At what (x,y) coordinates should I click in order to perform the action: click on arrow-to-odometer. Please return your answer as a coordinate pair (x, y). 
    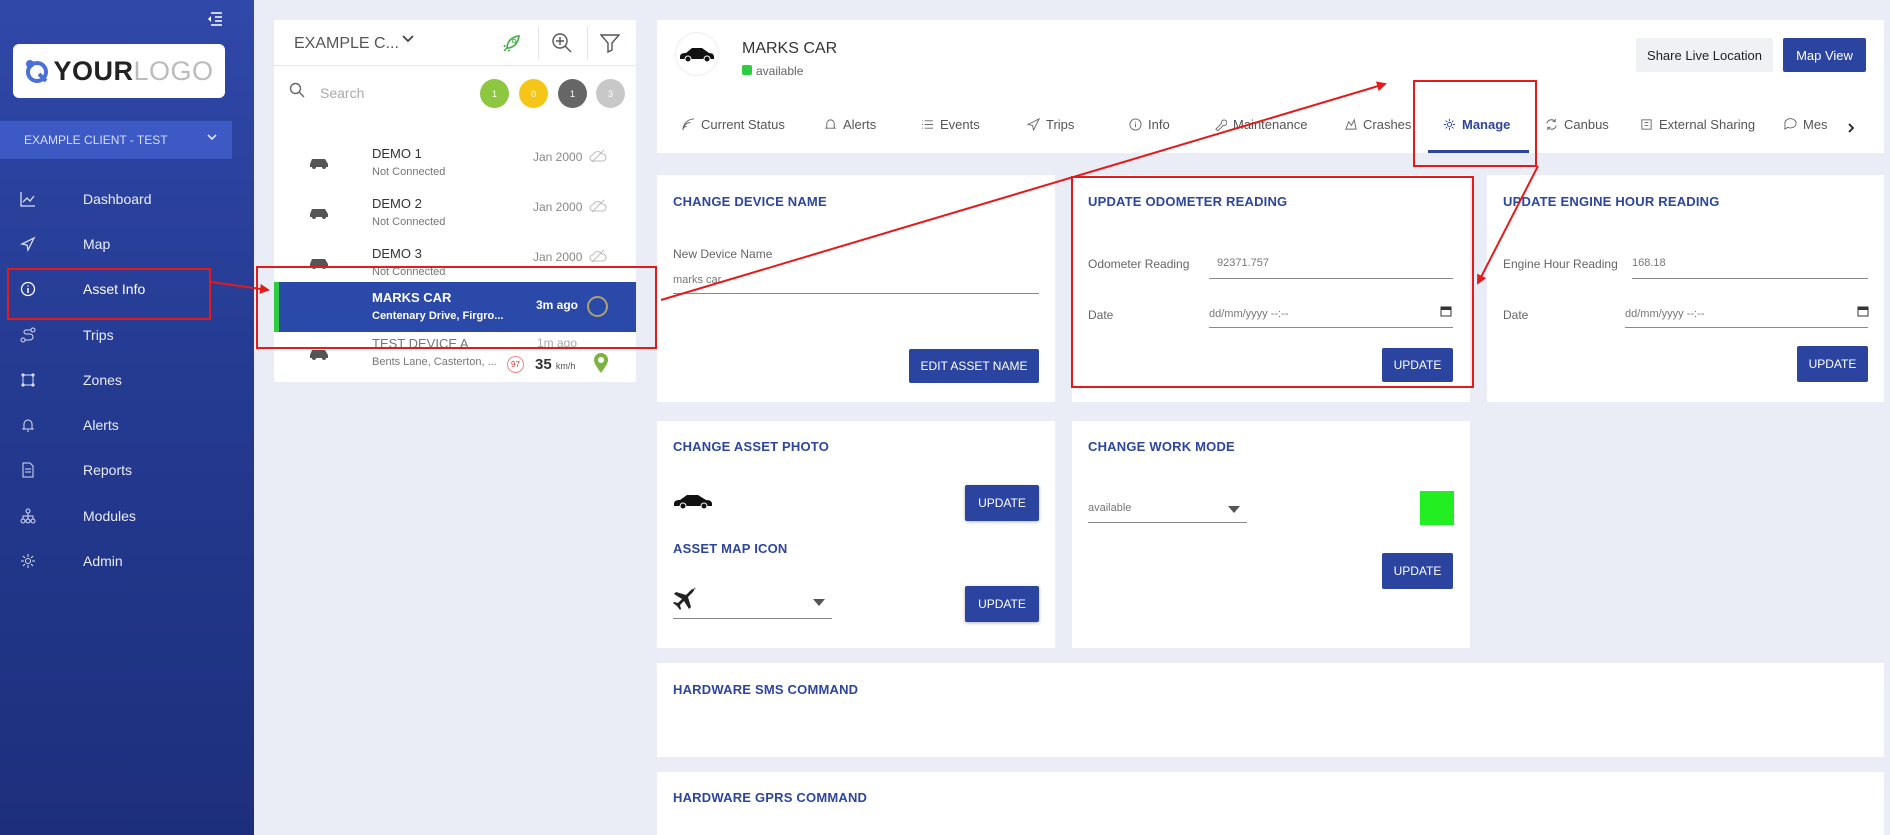
    Looking at the image, I should click on (1508, 225).